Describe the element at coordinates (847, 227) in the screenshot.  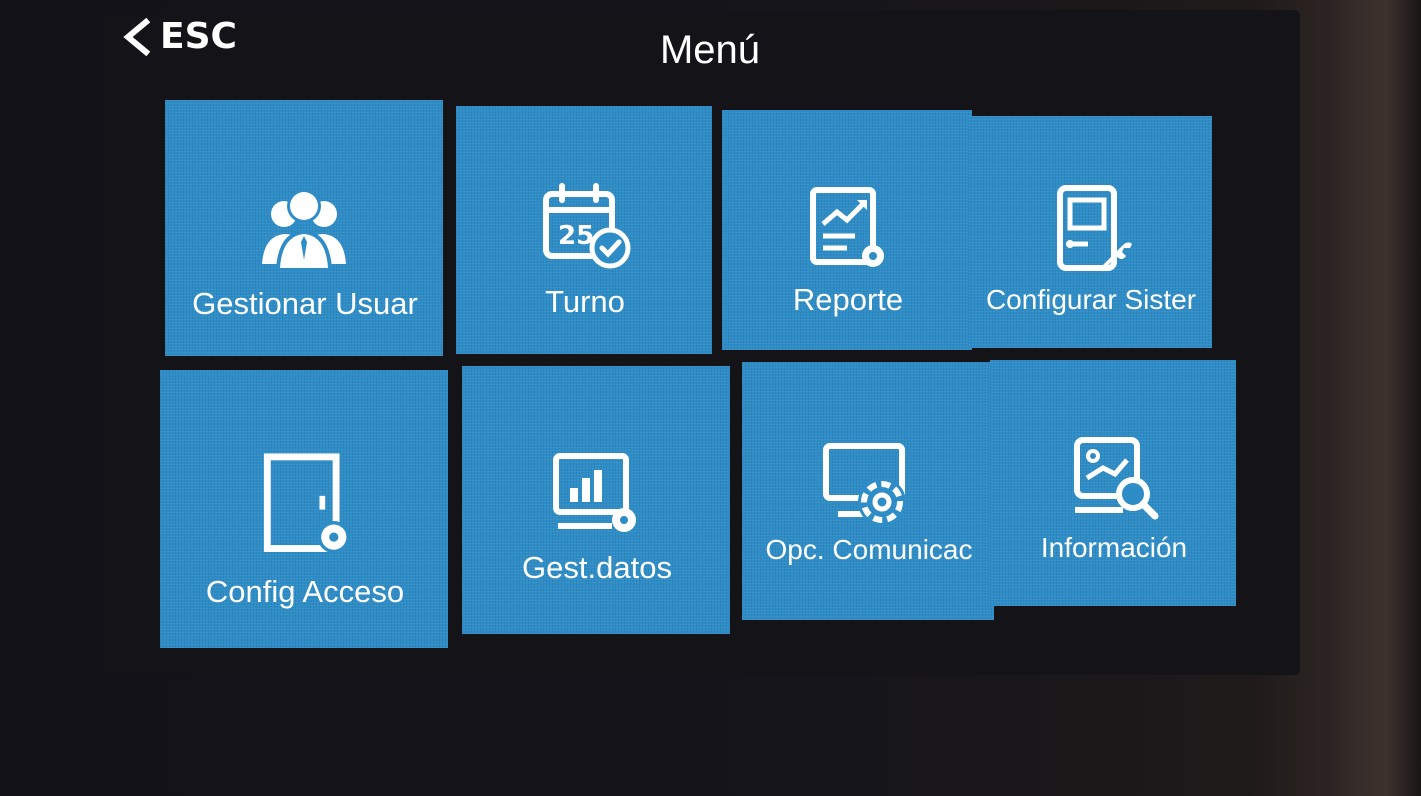
I see `report-icon` at that location.